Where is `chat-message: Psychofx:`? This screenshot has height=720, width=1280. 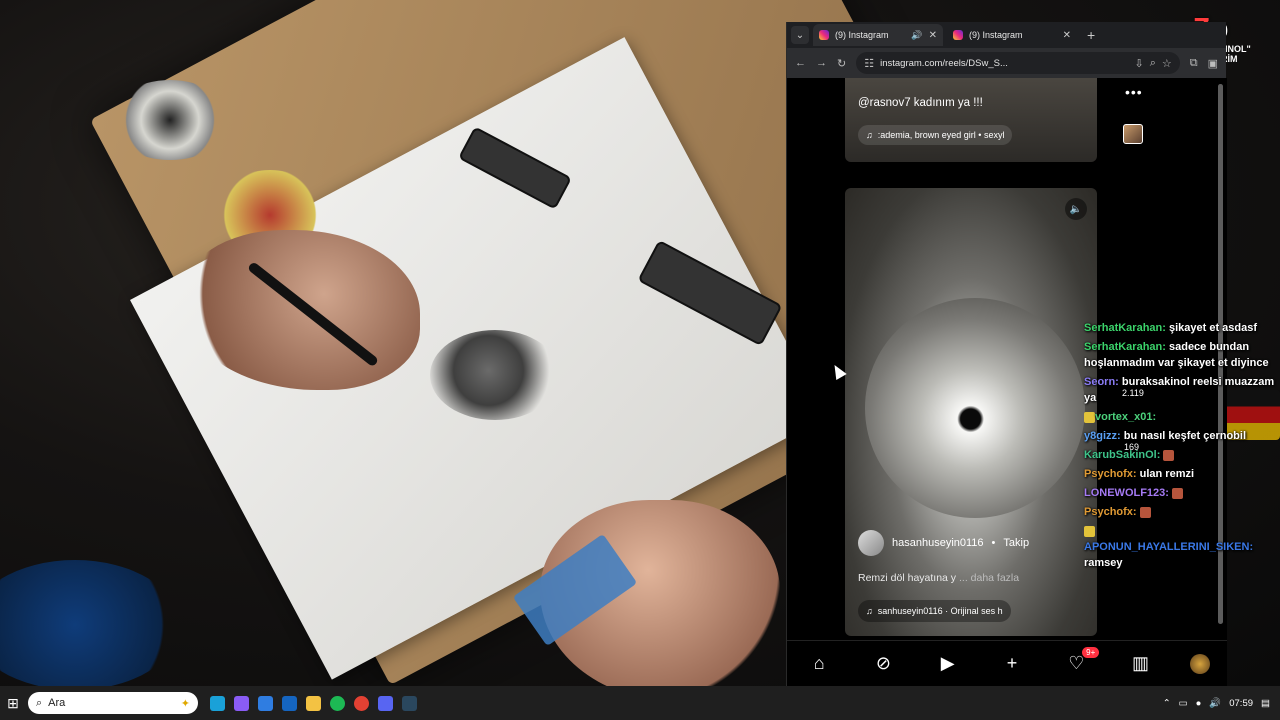
chat-message: Psychofx: is located at coordinates (1180, 512).